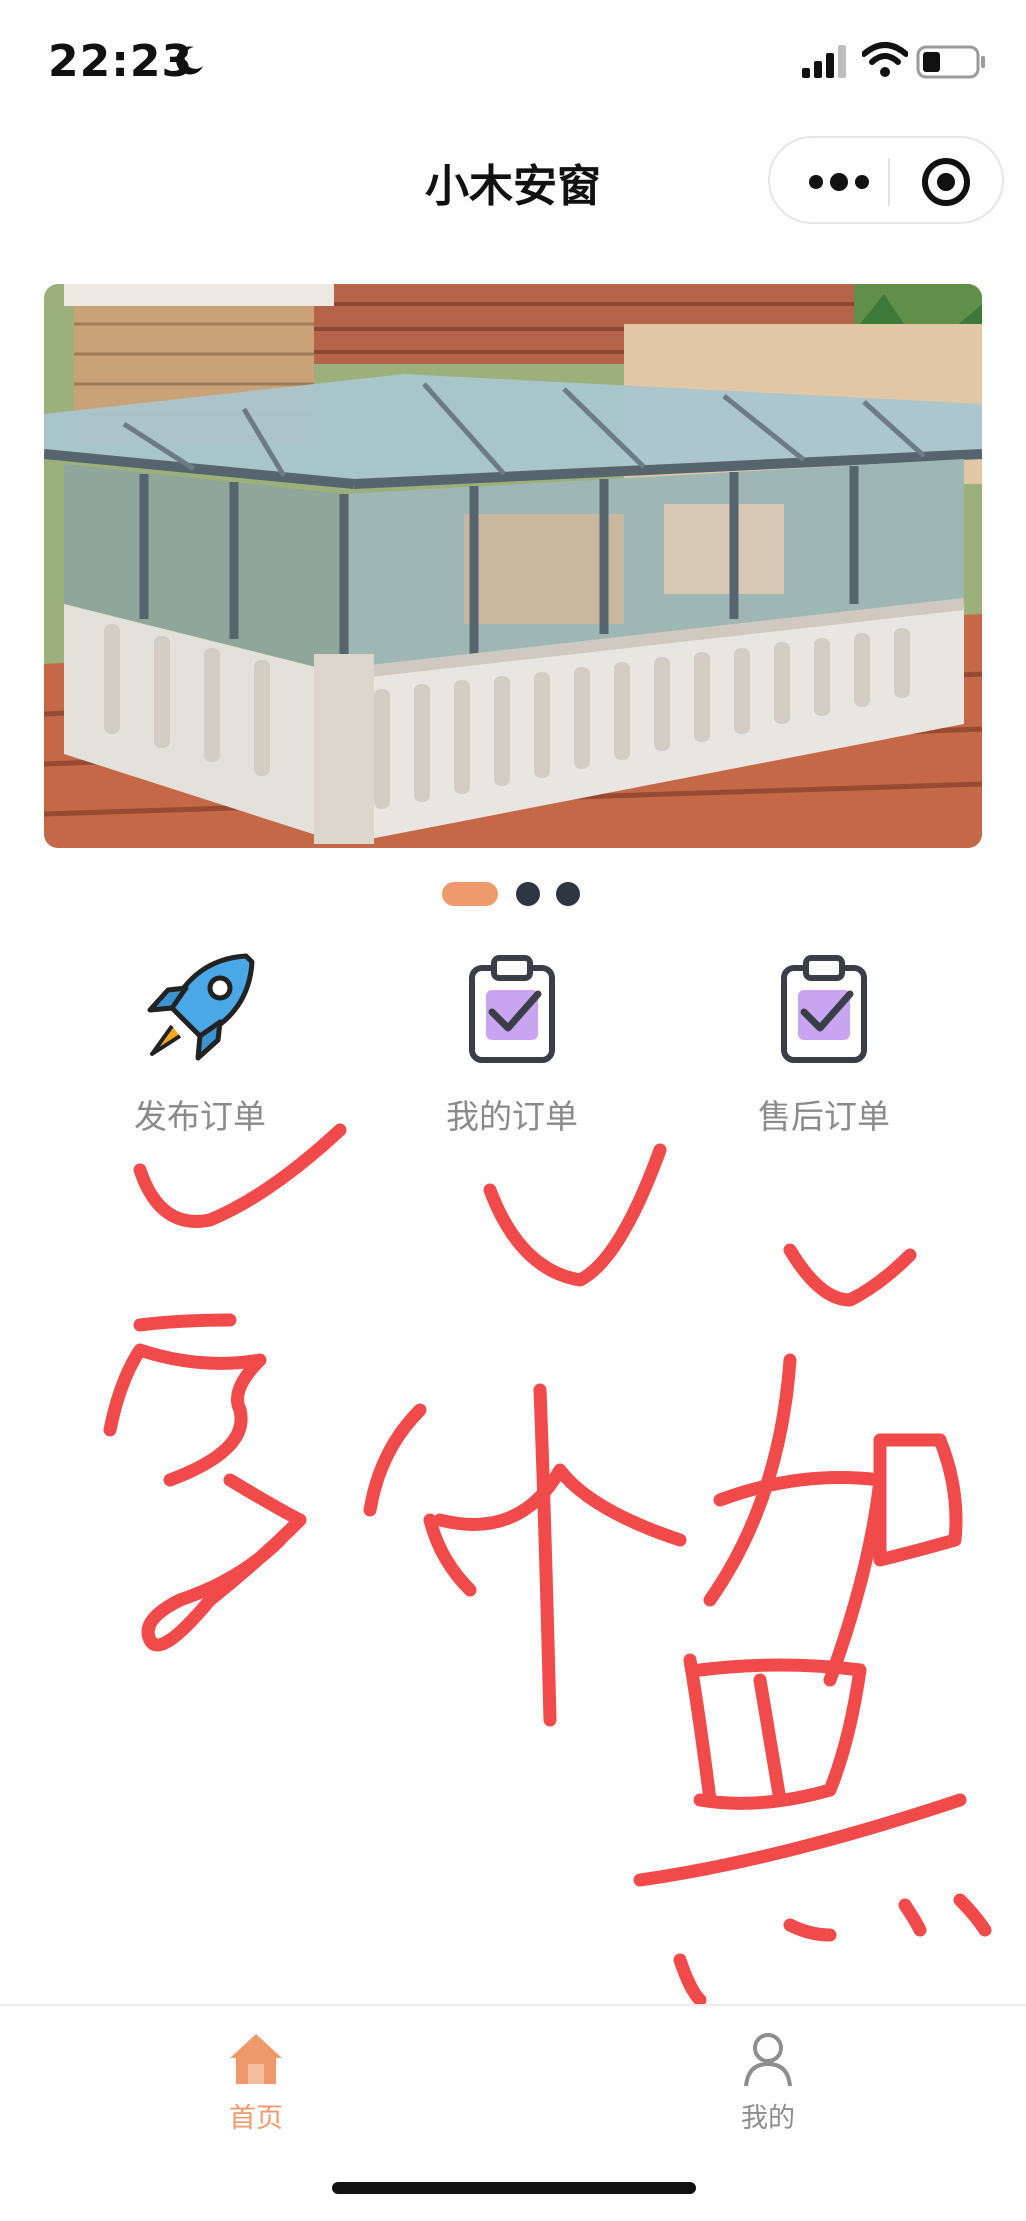 Image resolution: width=1026 pixels, height=2221 pixels. What do you see at coordinates (201, 1007) in the screenshot?
I see `rocket-icon` at bounding box center [201, 1007].